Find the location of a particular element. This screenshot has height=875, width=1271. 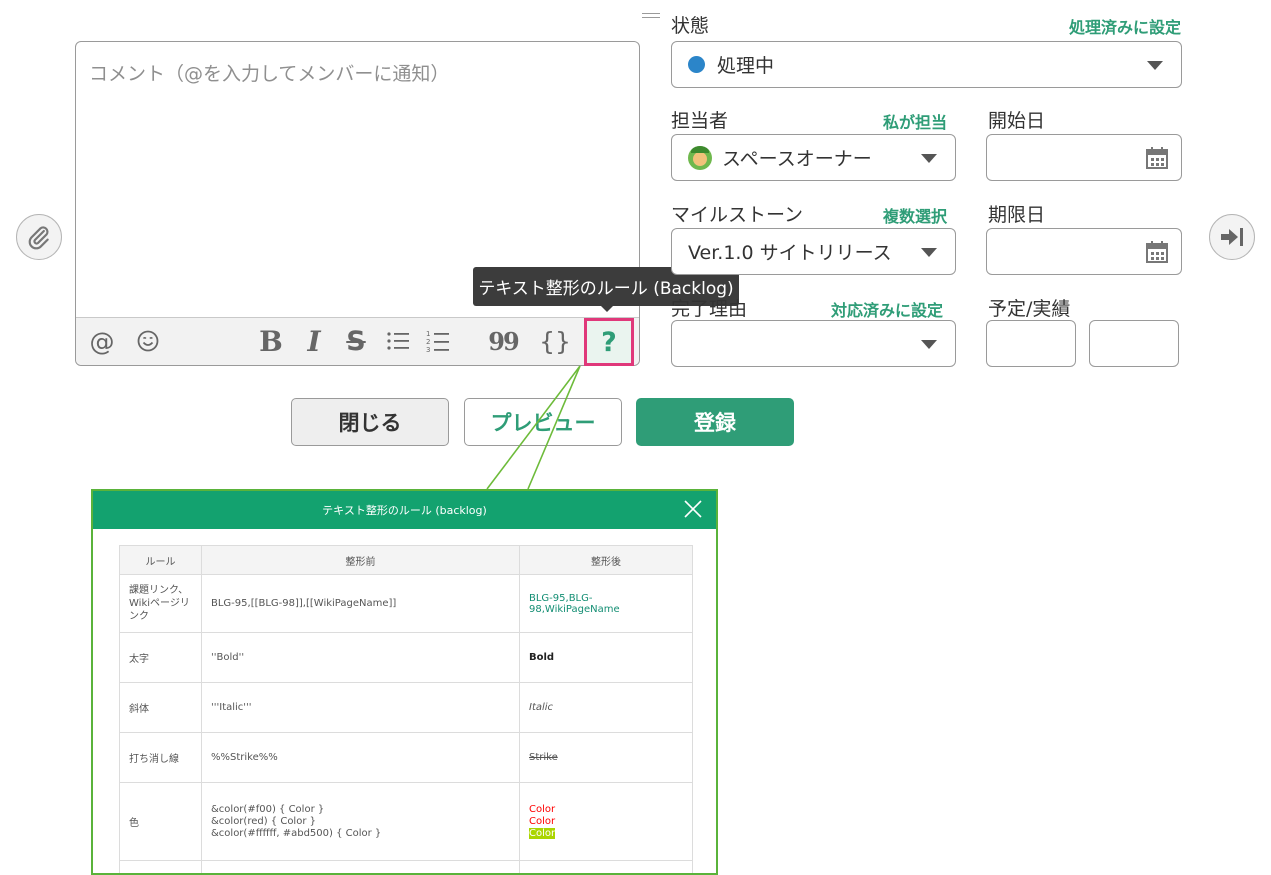

after-cell: Color Color Color is located at coordinates (606, 821).